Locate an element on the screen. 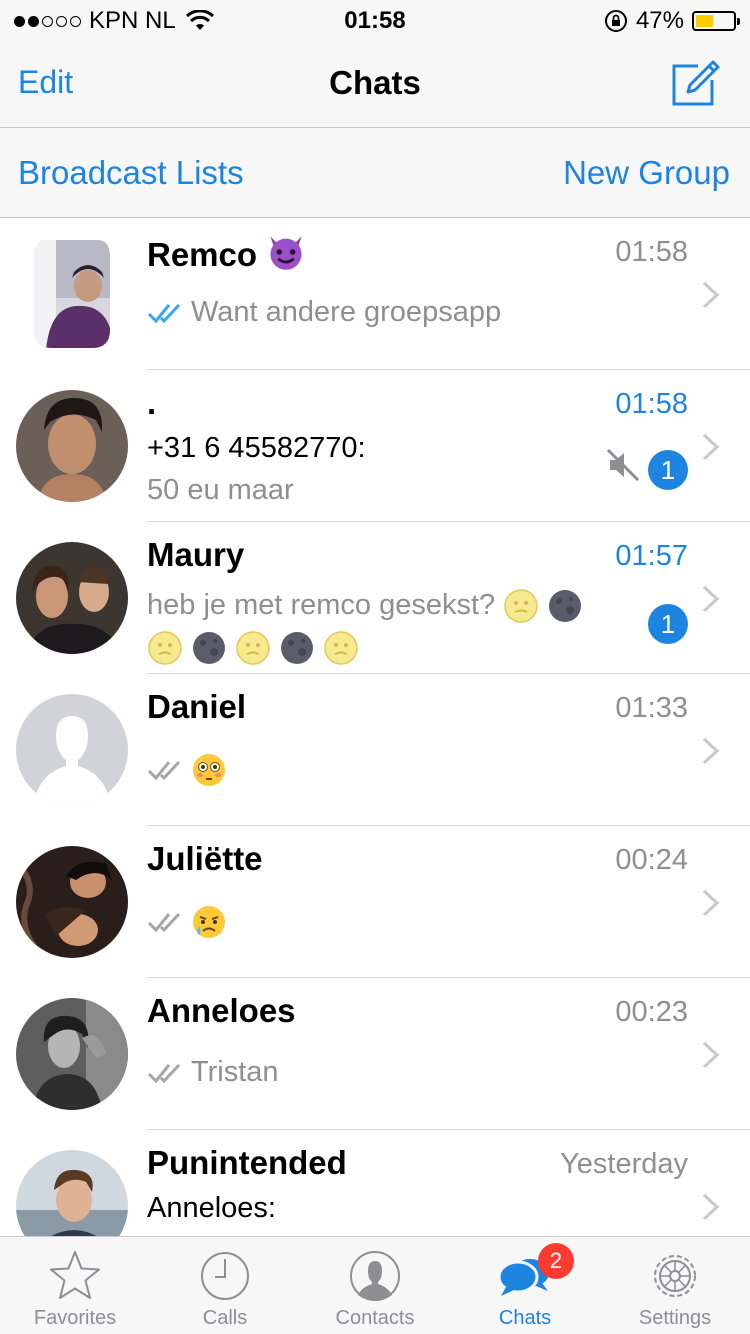  new-group-button: New Group is located at coordinates (646, 173).